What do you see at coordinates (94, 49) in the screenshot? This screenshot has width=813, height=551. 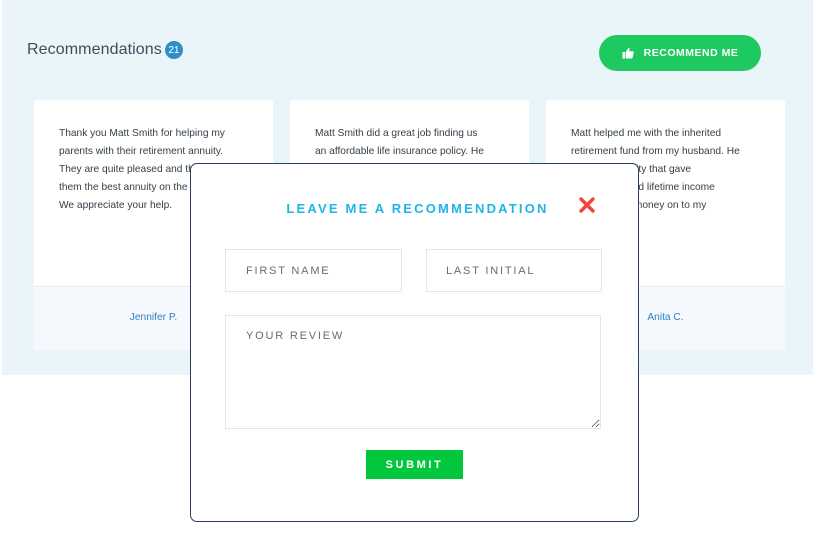 I see `section-title: Recommendations` at bounding box center [94, 49].